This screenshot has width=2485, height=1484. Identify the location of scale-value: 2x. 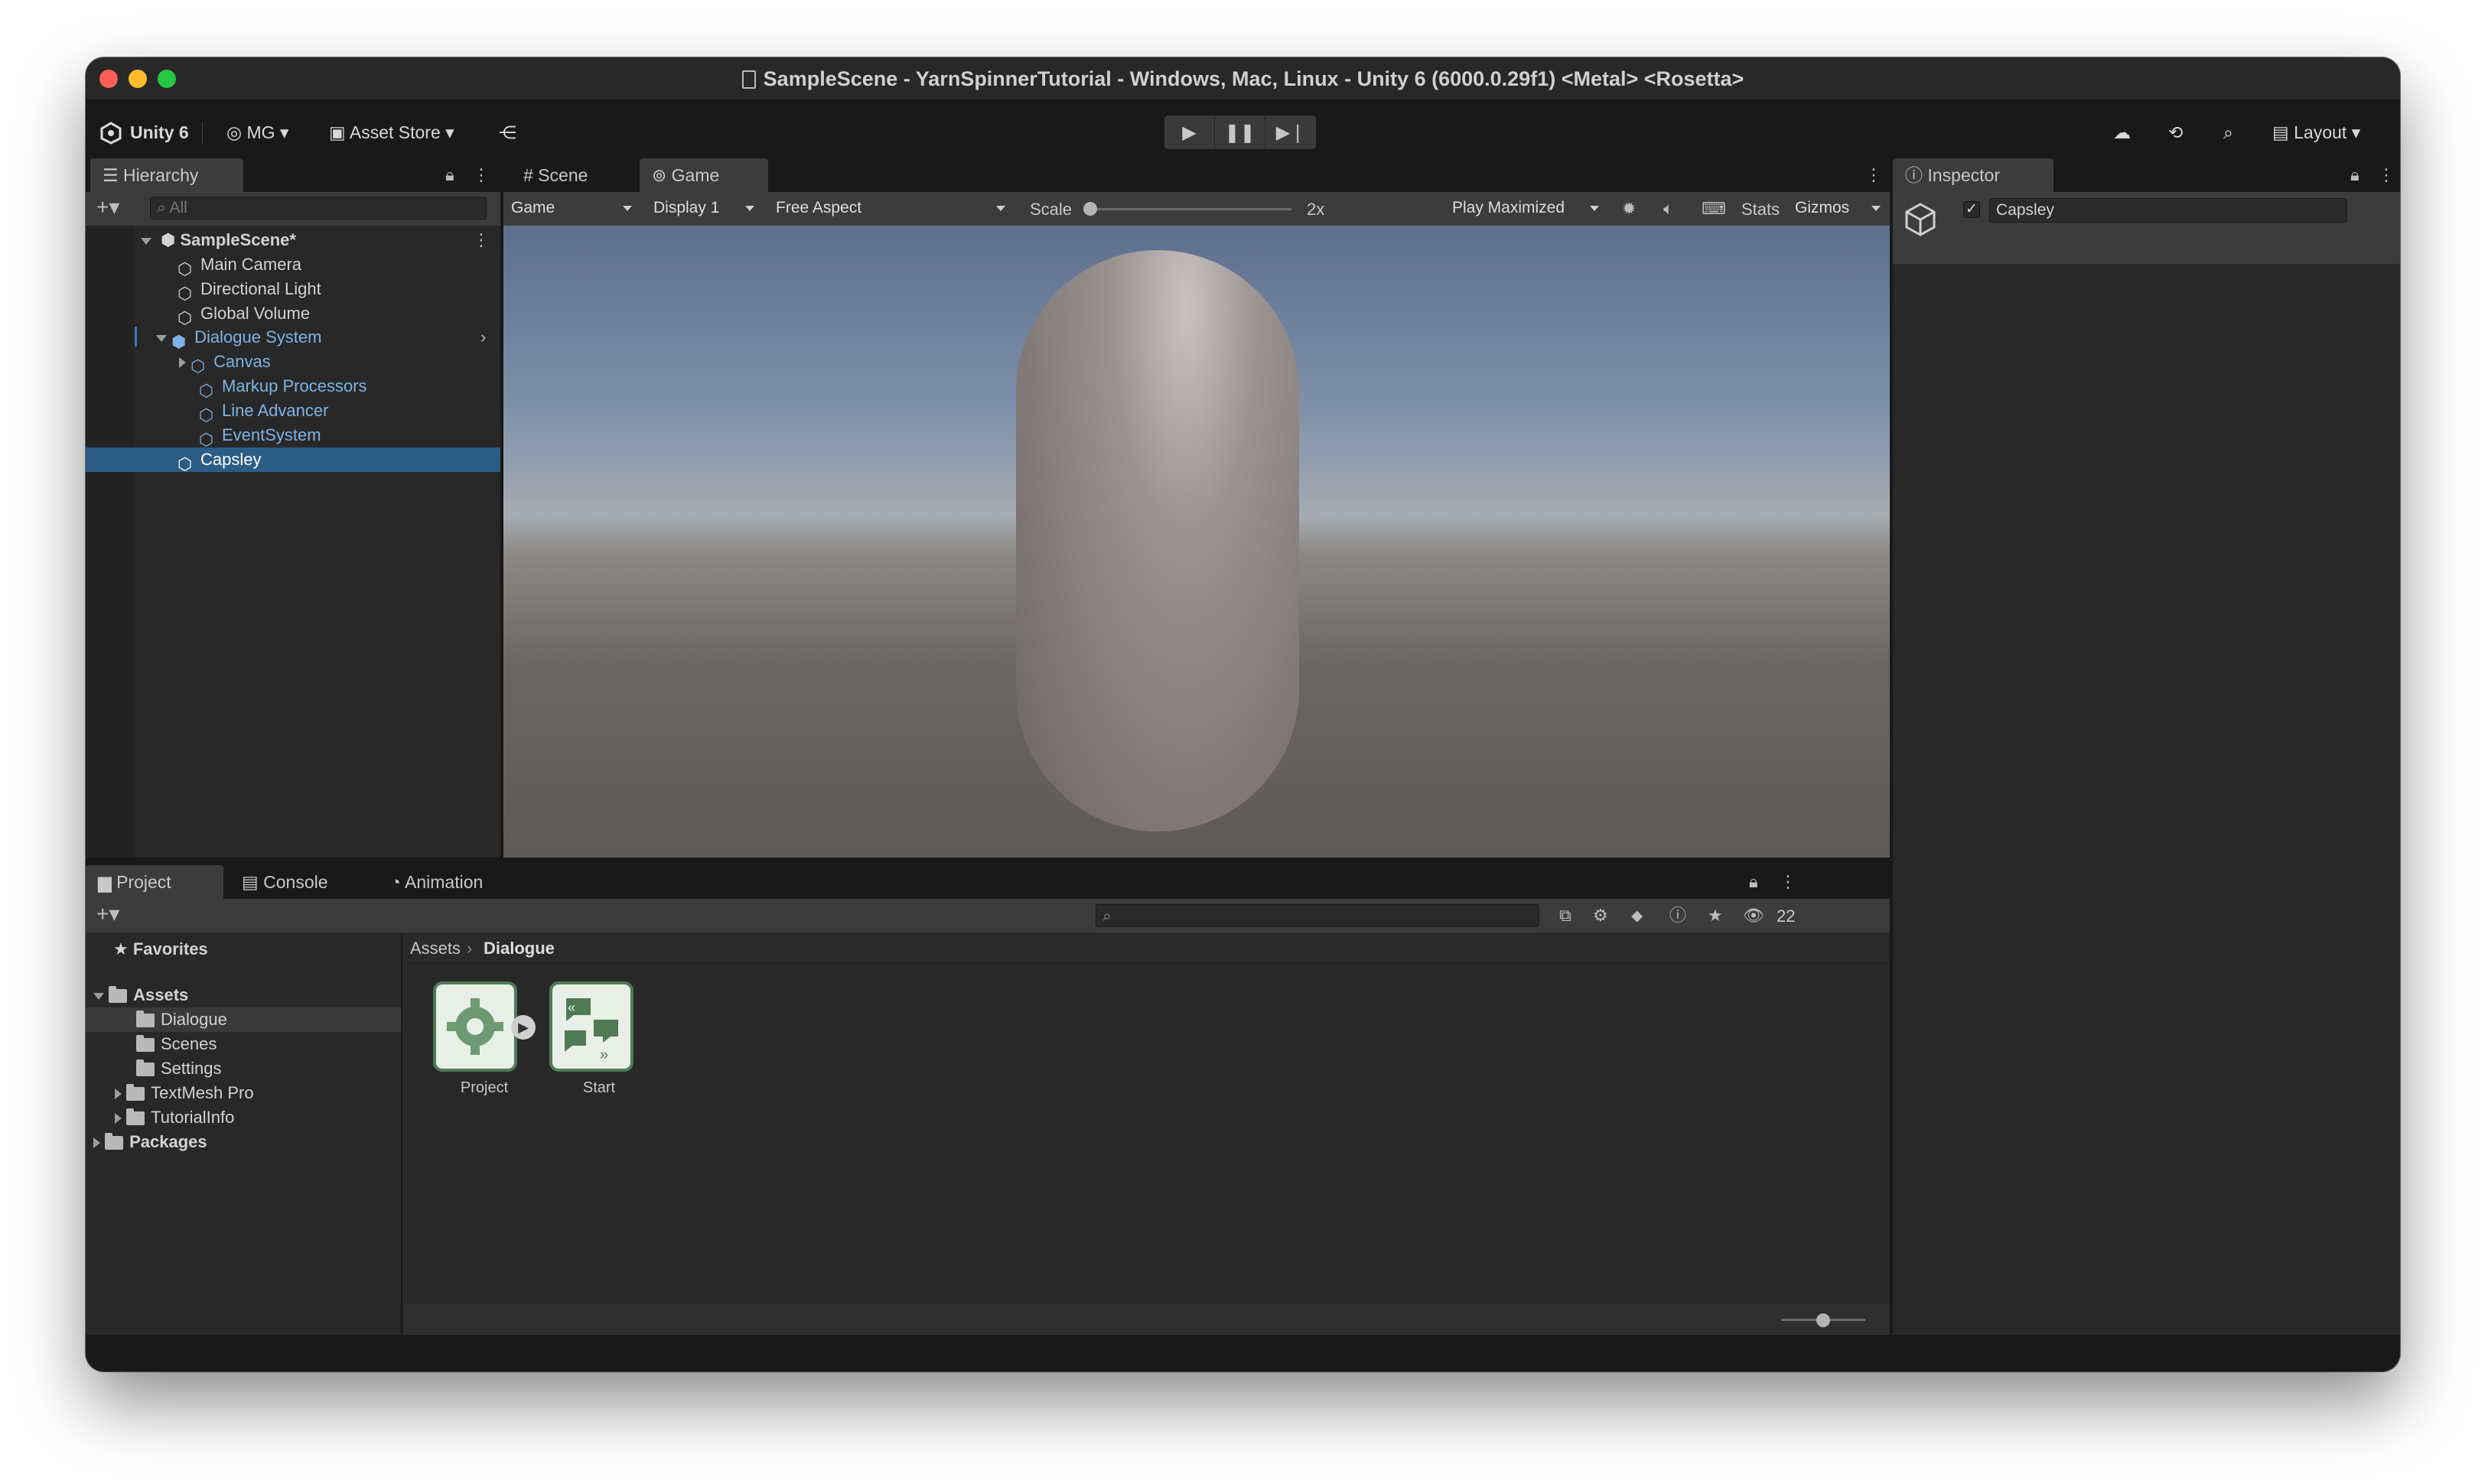
(1316, 209).